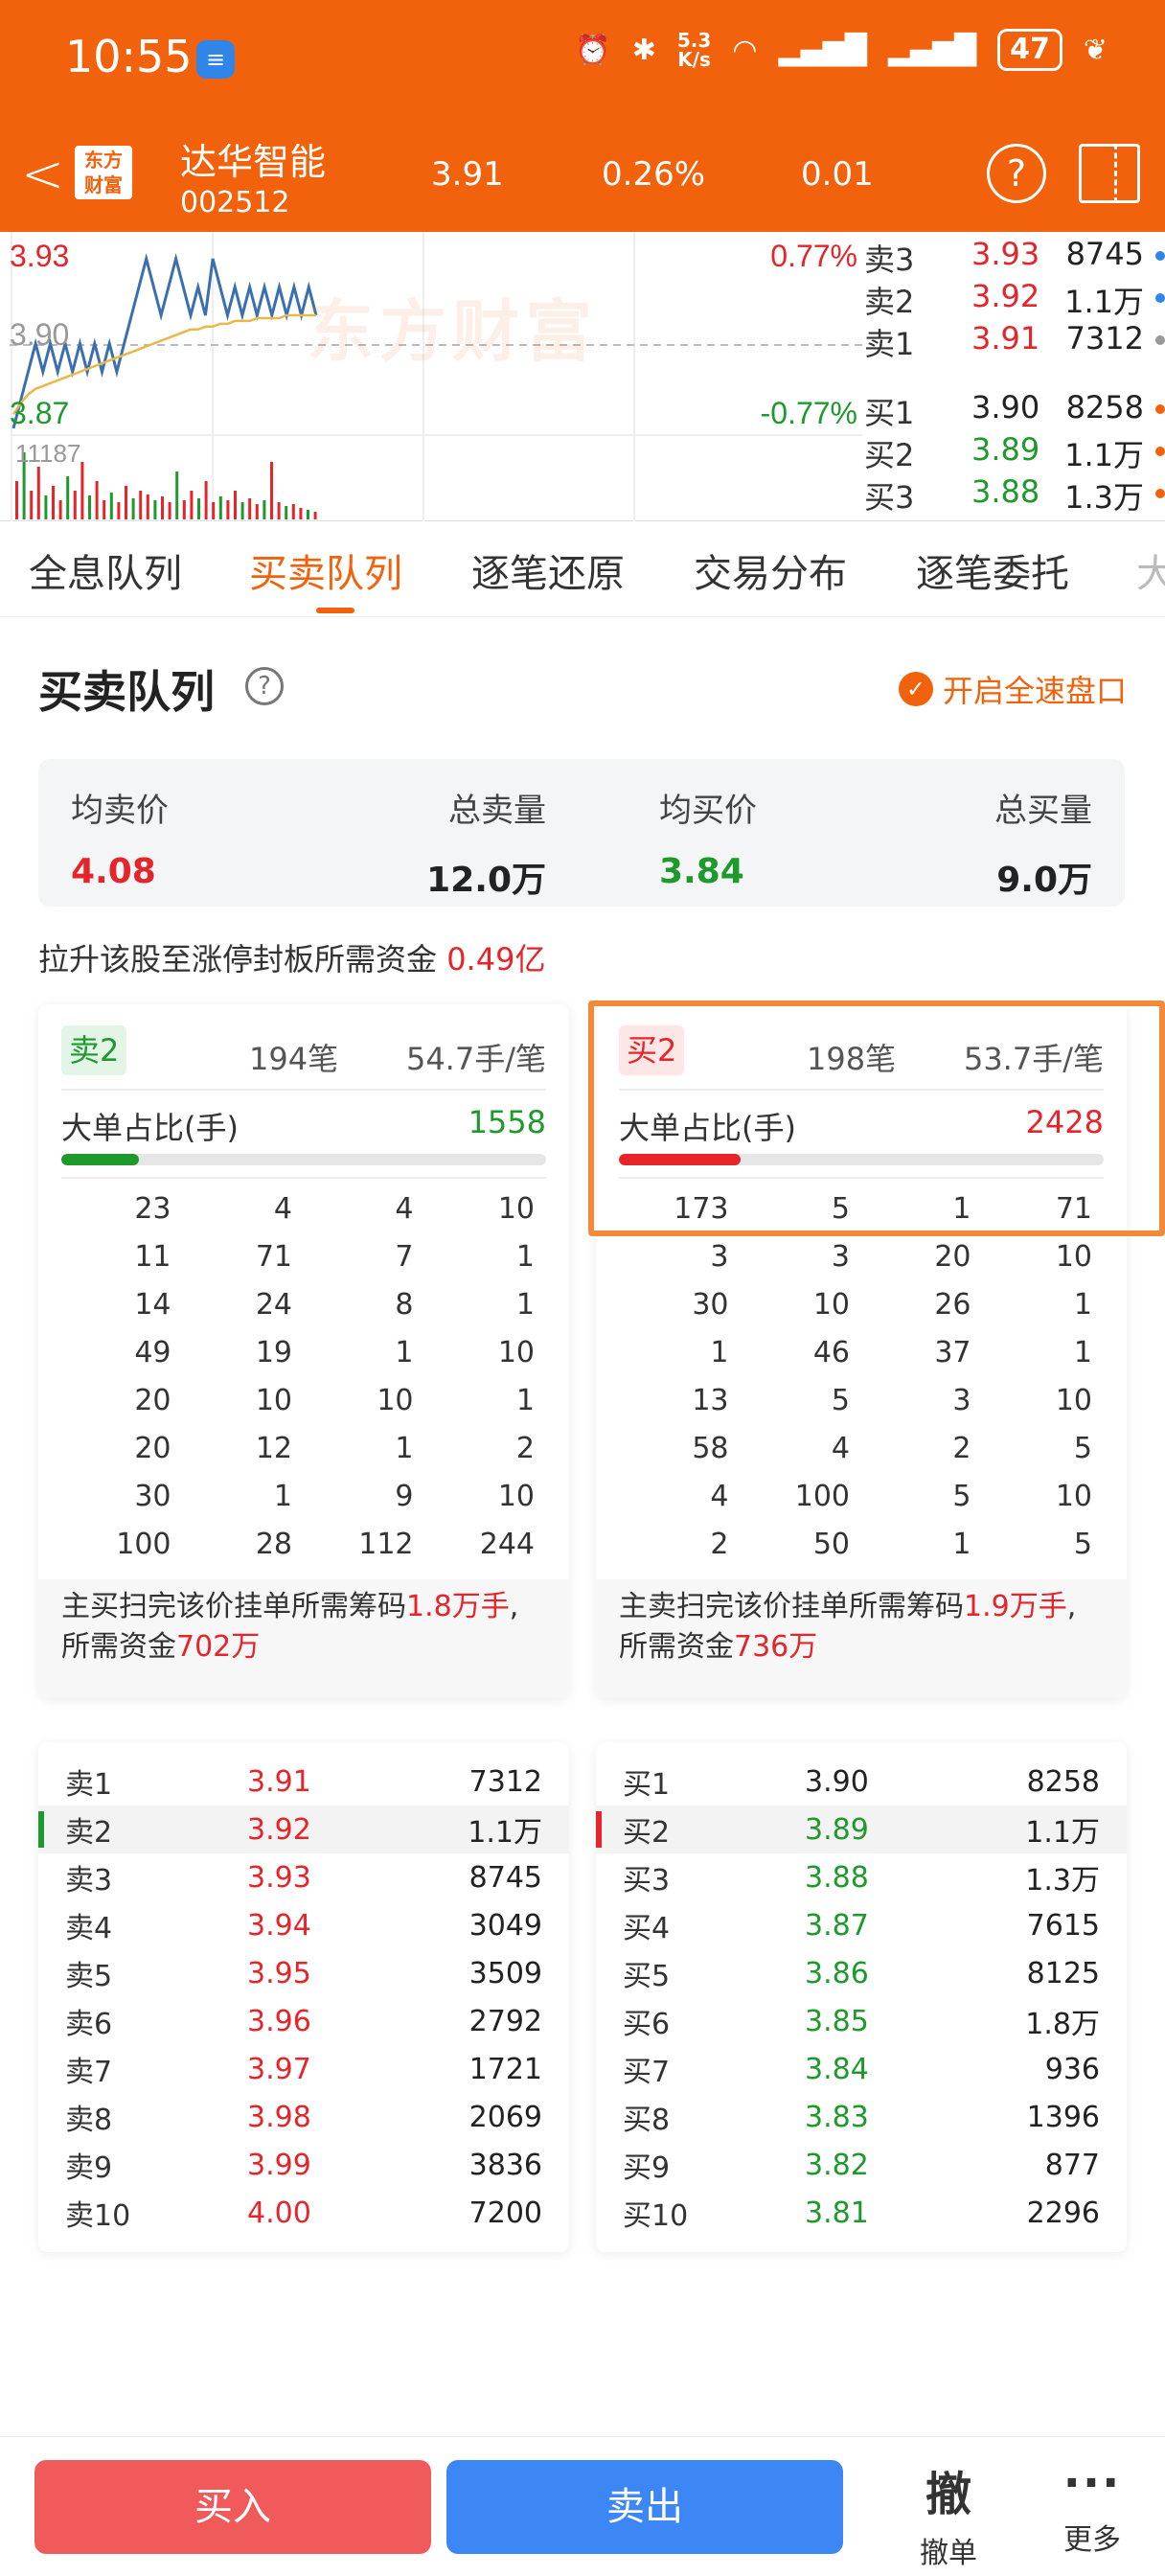 Image resolution: width=1165 pixels, height=2576 pixels. Describe the element at coordinates (1160, 493) in the screenshot. I see `status-dot-icon` at that location.